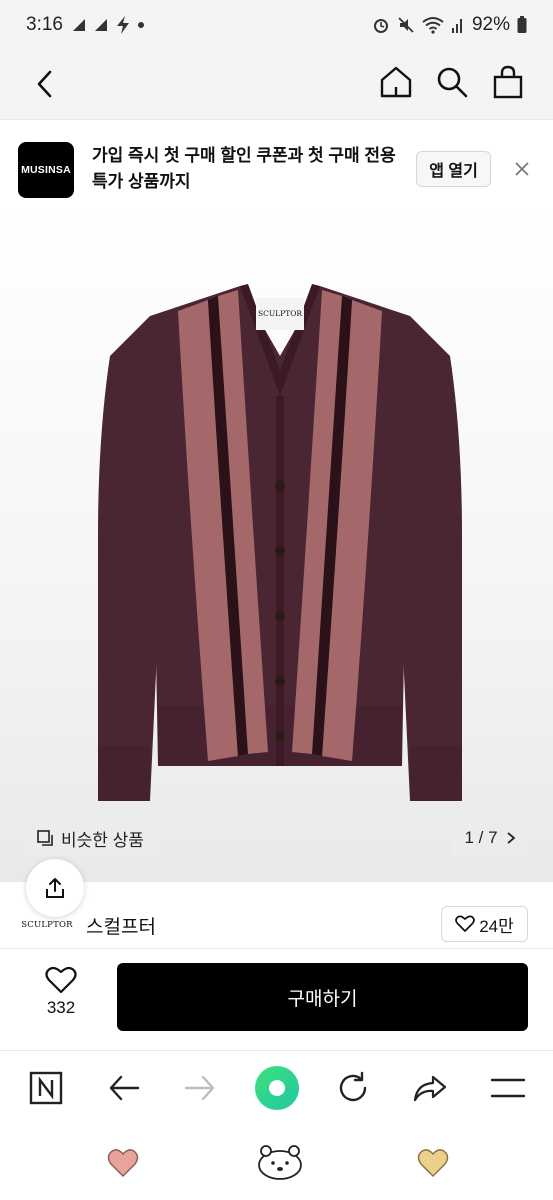 Image resolution: width=553 pixels, height=1200 pixels. I want to click on search-icon, so click(452, 82).